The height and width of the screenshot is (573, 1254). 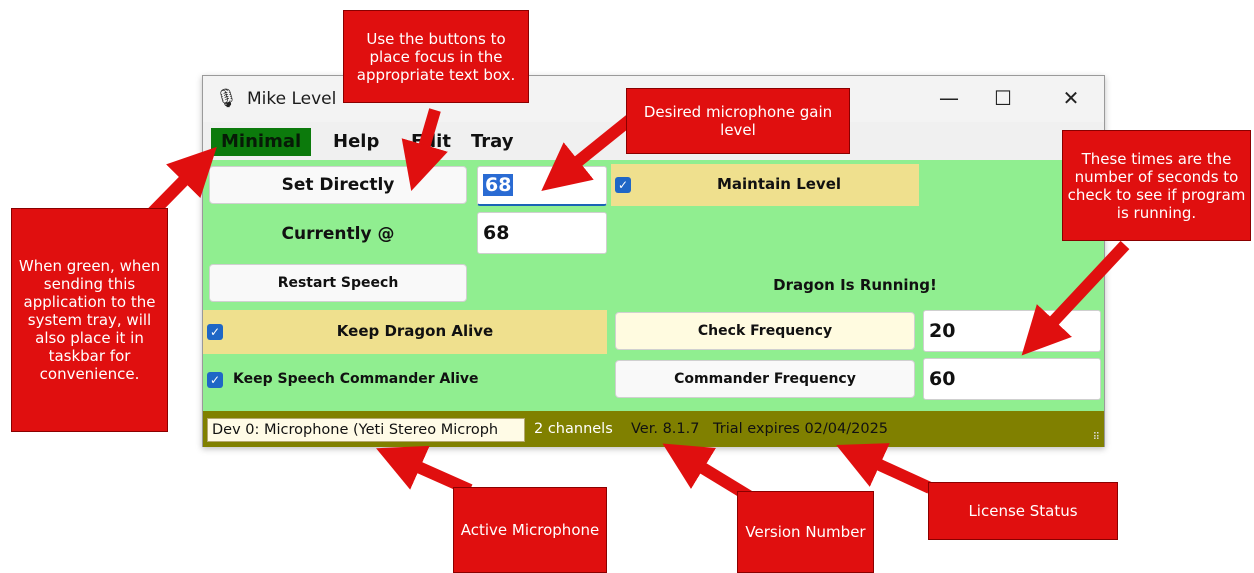 I want to click on callout-version-number: Version Number, so click(x=805, y=532).